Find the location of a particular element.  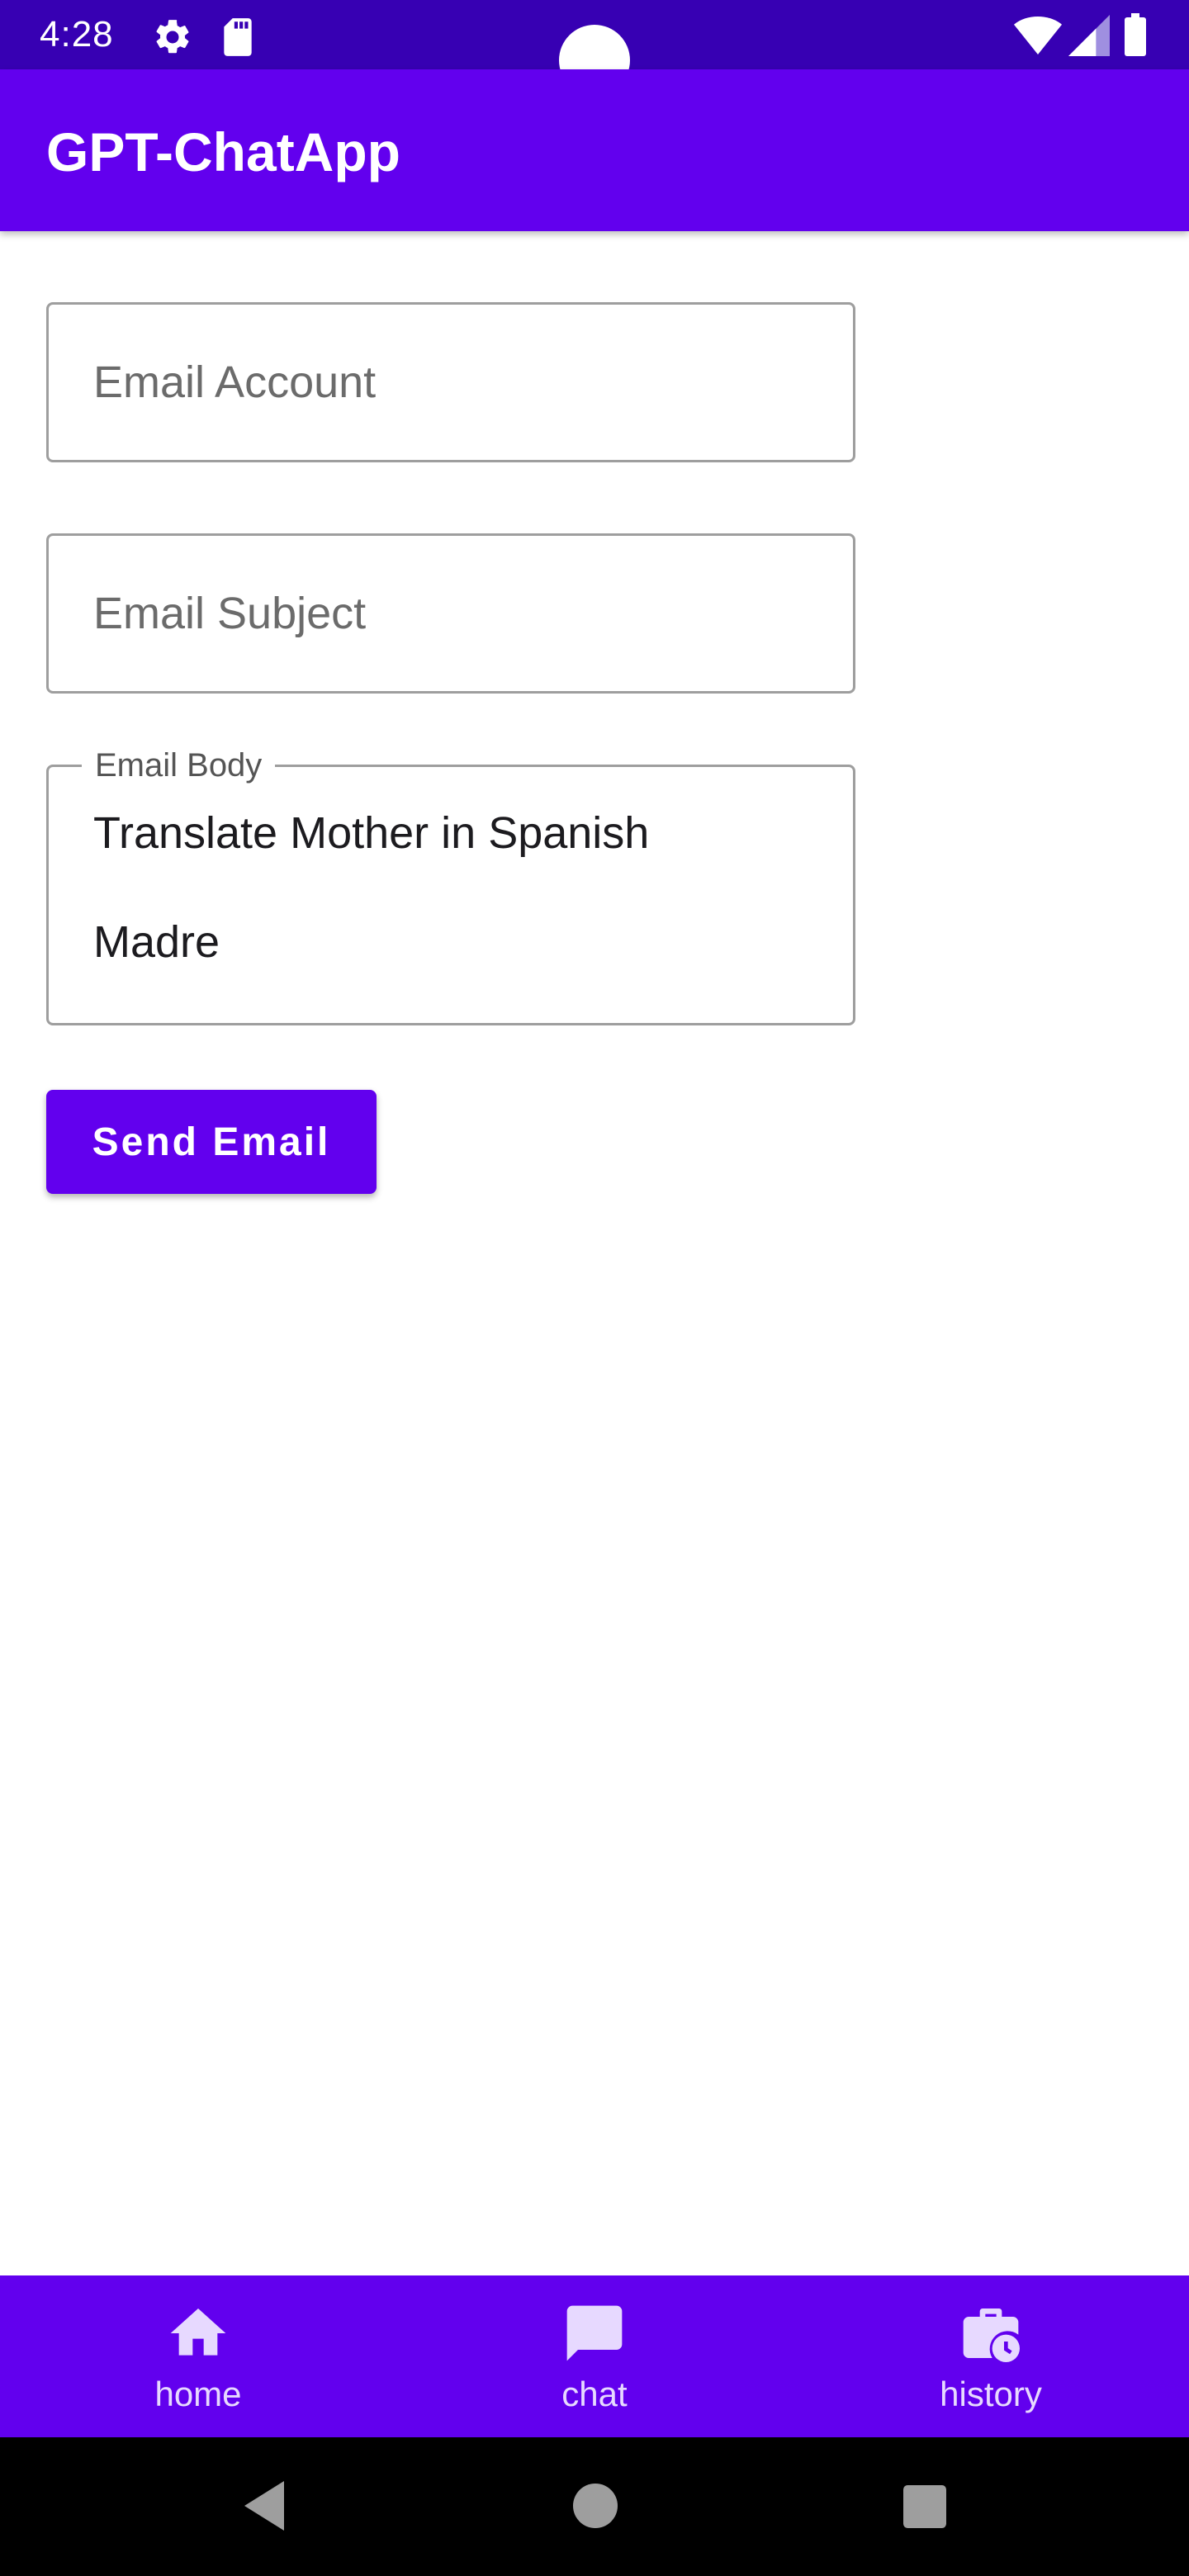

status-time: 4:28 is located at coordinates (77, 34).